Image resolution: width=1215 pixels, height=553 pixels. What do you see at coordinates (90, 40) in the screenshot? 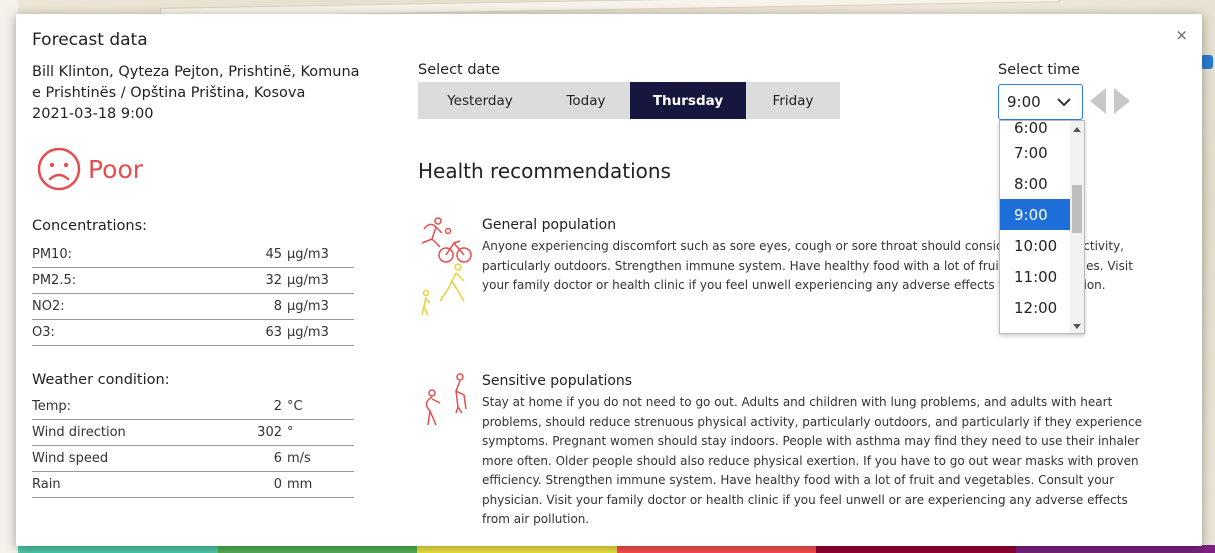
I see `modal-title: Forecast data` at bounding box center [90, 40].